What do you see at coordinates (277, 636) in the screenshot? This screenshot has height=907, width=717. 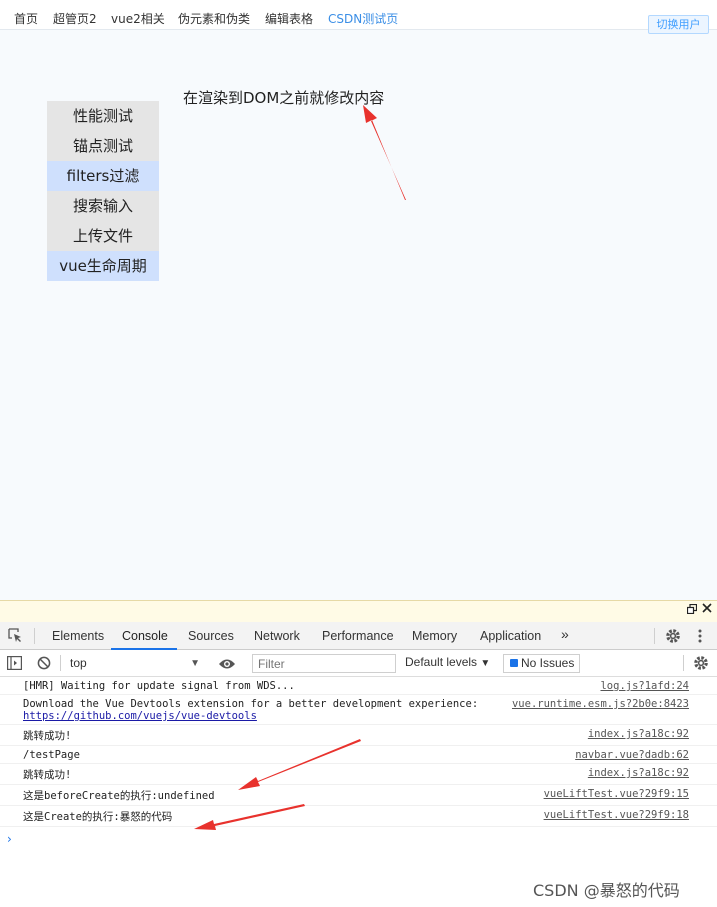 I see `tab-network: Network` at bounding box center [277, 636].